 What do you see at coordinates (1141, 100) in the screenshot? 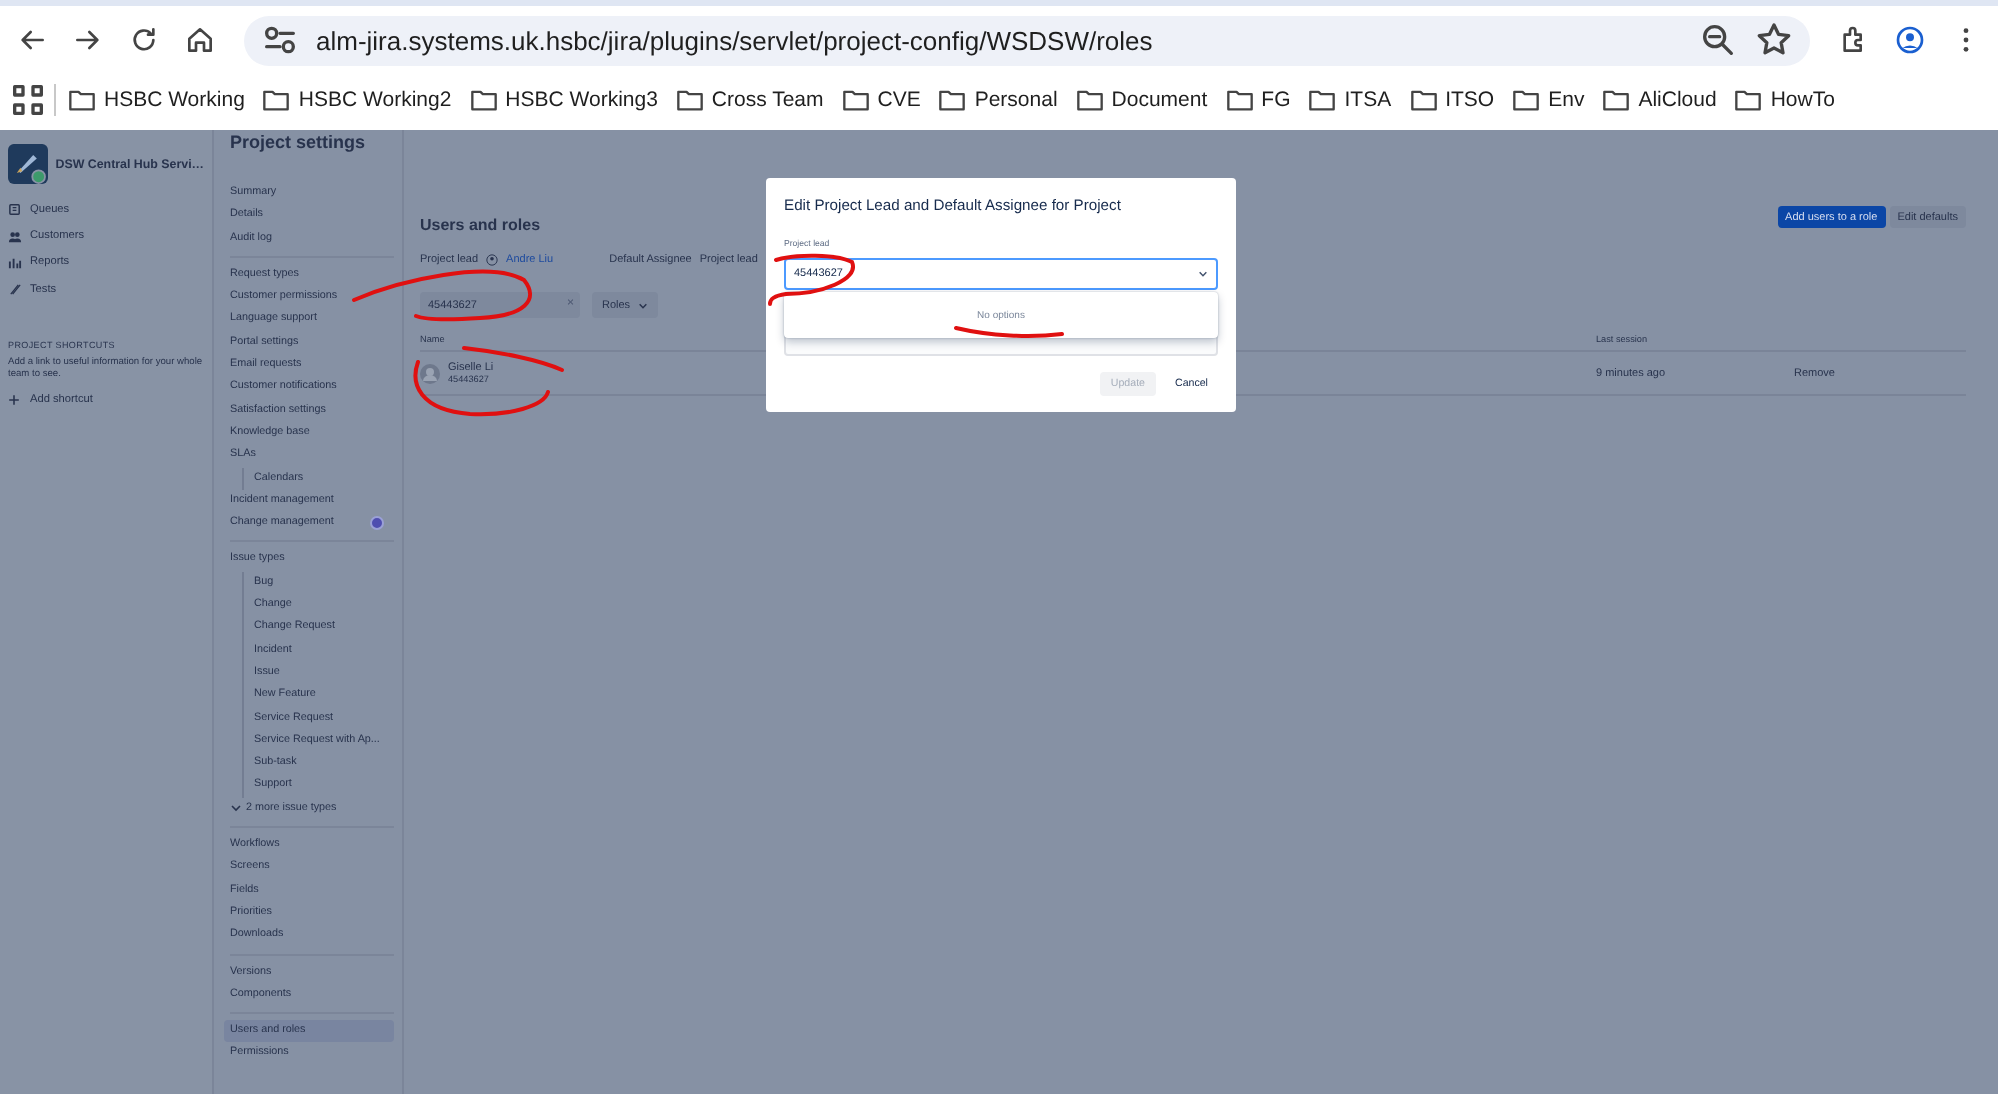
I see `bookmark-folder: Document` at bounding box center [1141, 100].